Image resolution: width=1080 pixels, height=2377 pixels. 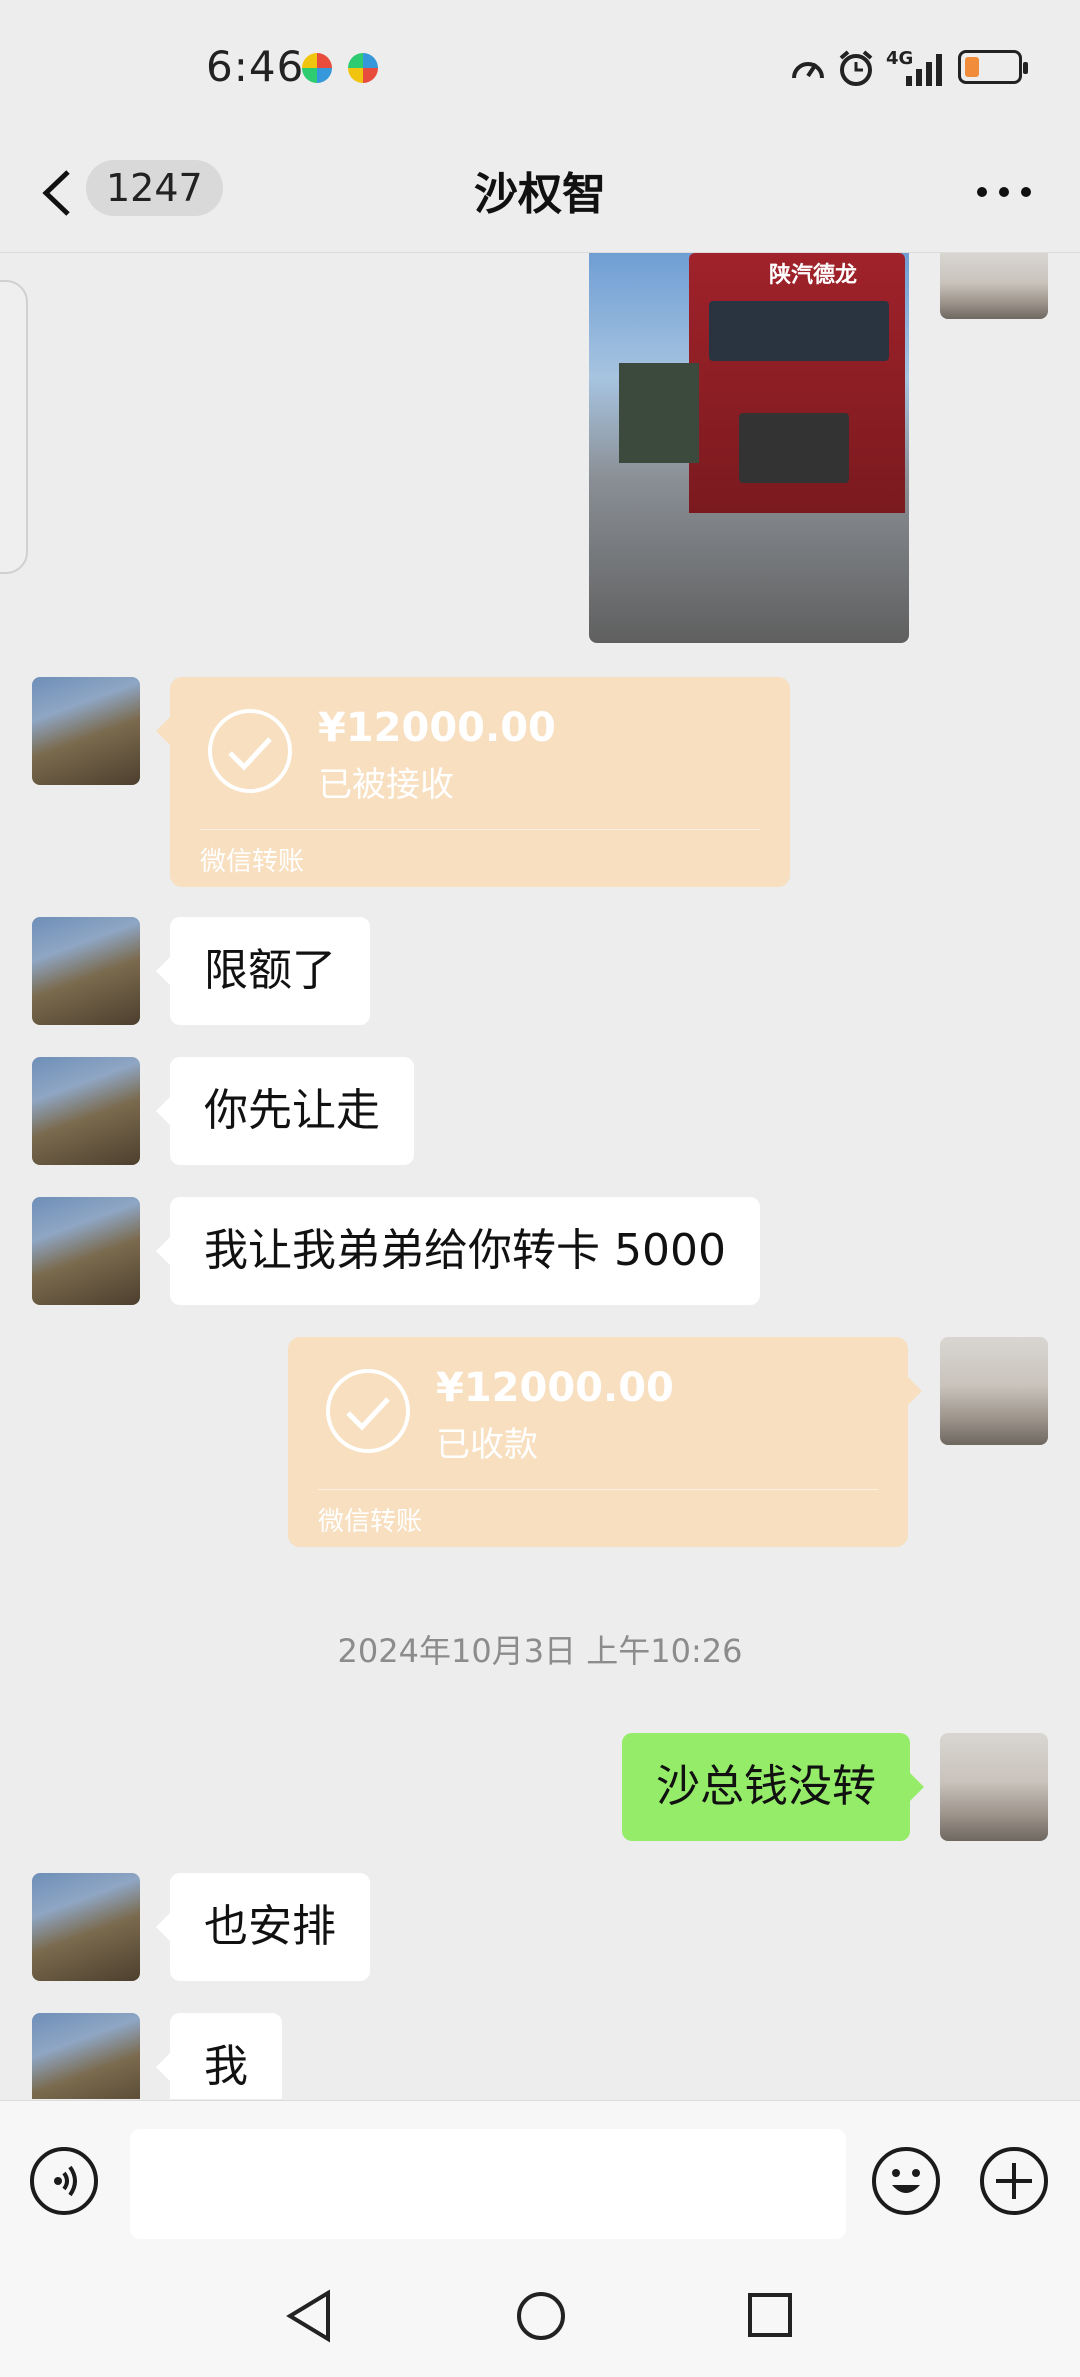 I want to click on battery-icon, so click(x=993, y=67).